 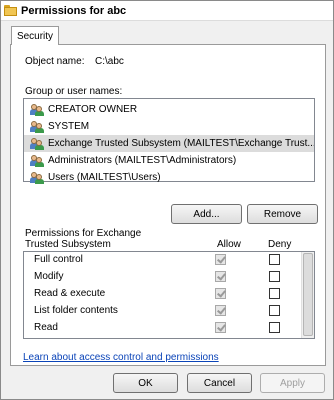 What do you see at coordinates (280, 244) in the screenshot?
I see `deny-column-header: Deny` at bounding box center [280, 244].